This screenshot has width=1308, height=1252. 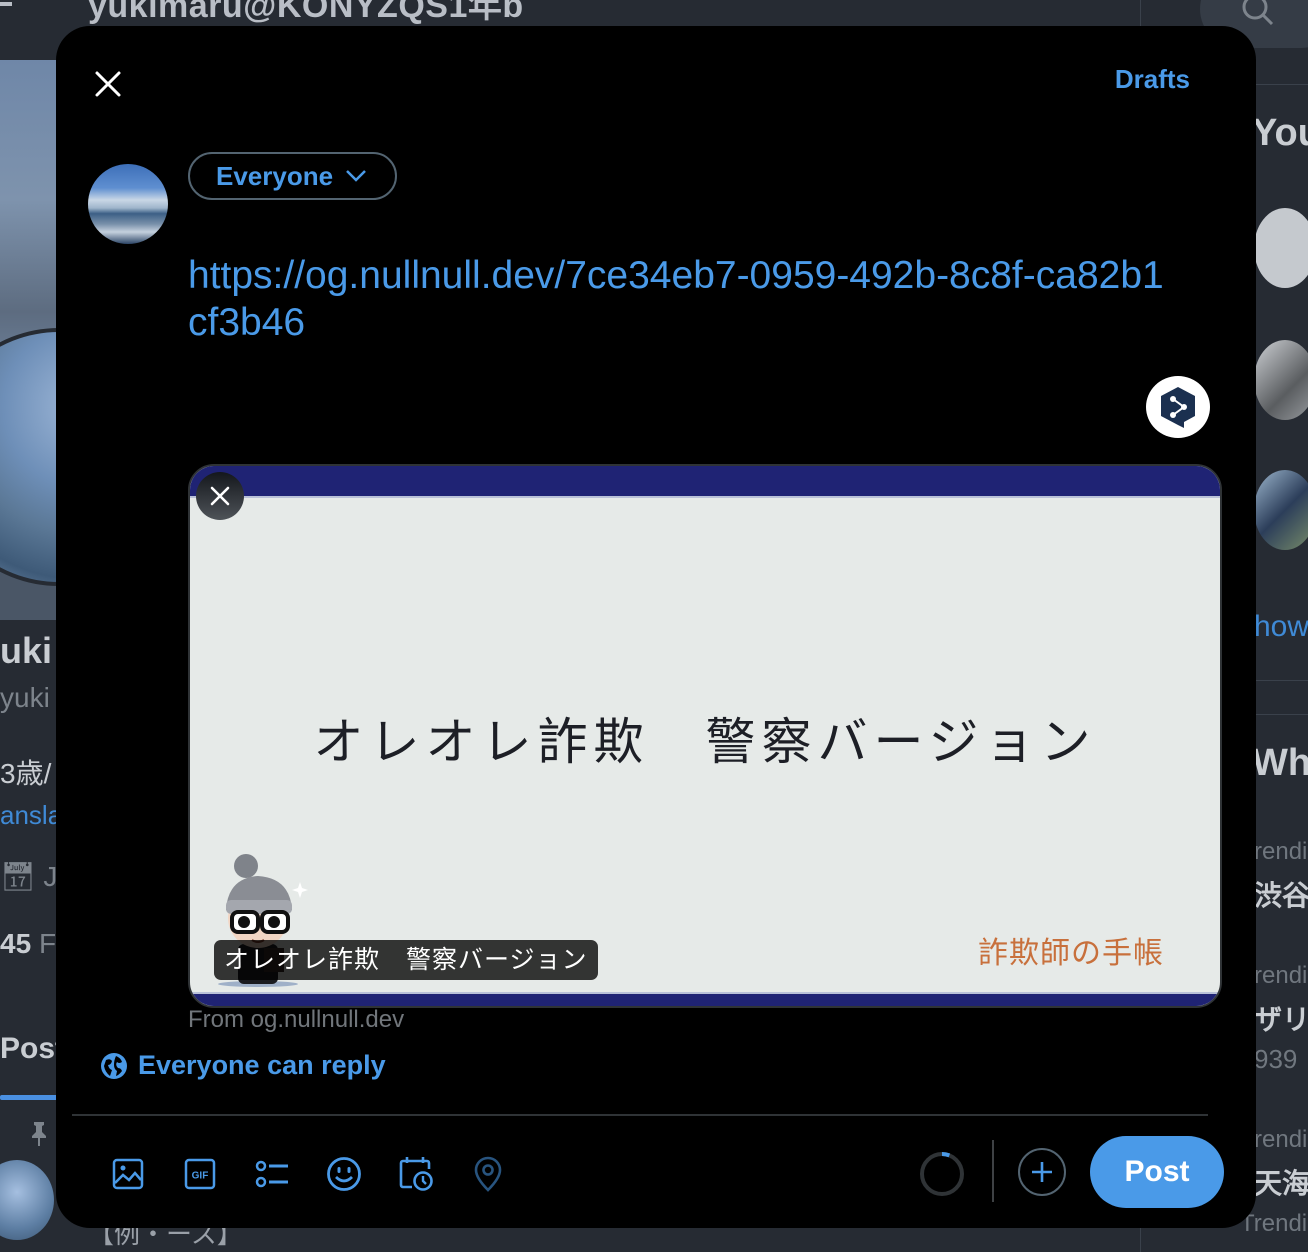 I want to click on add-poll-button, so click(x=272, y=1174).